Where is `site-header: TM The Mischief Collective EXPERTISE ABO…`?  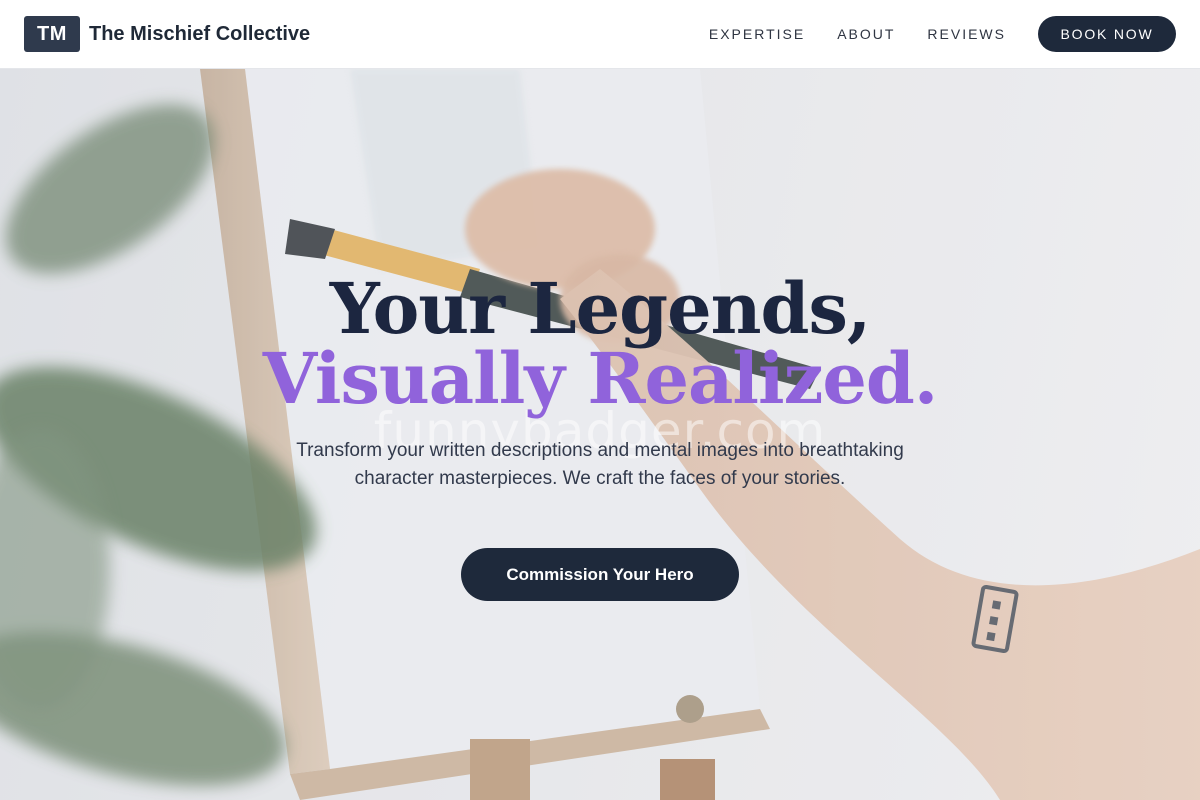 site-header: TM The Mischief Collective EXPERTISE ABO… is located at coordinates (600, 34).